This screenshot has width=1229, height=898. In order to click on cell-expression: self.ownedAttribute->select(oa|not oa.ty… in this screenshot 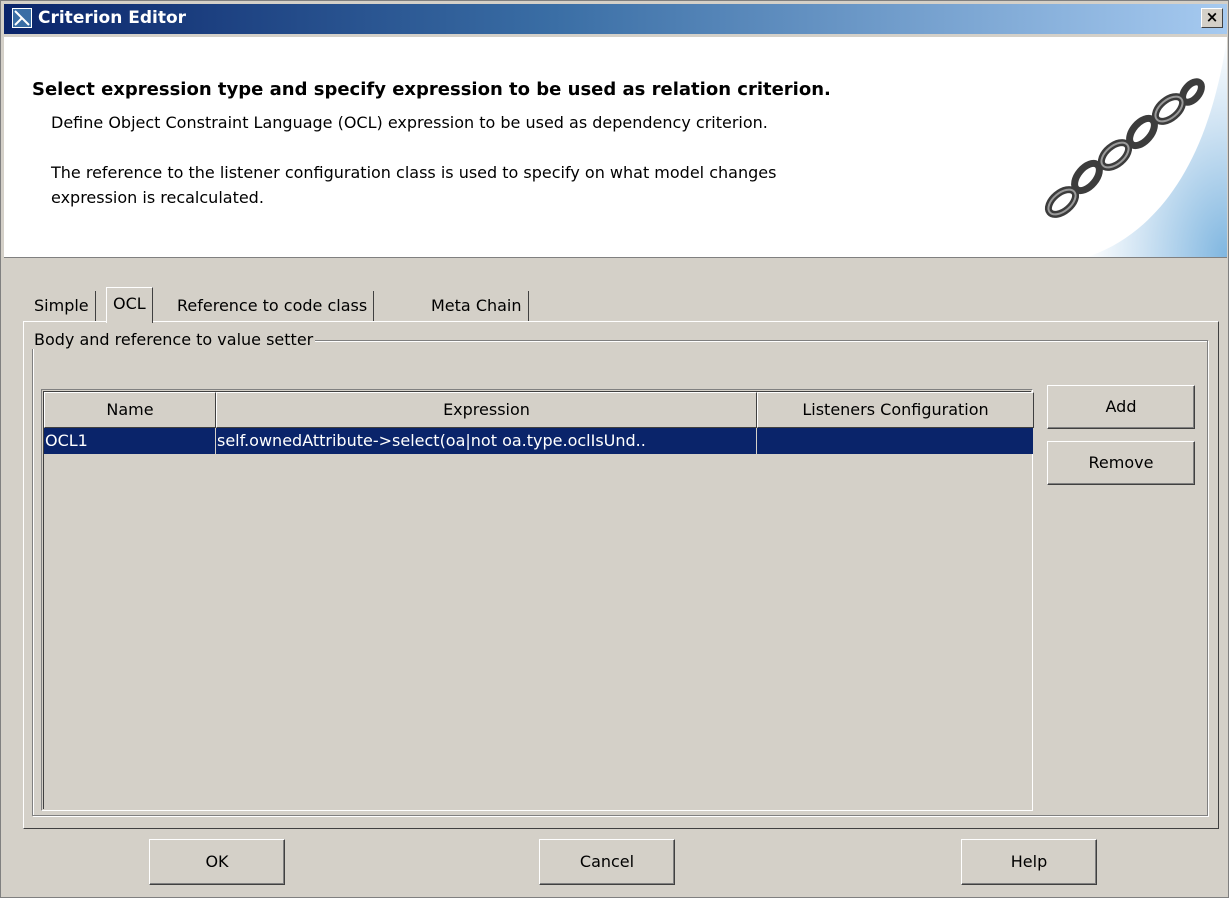, I will do `click(486, 441)`.